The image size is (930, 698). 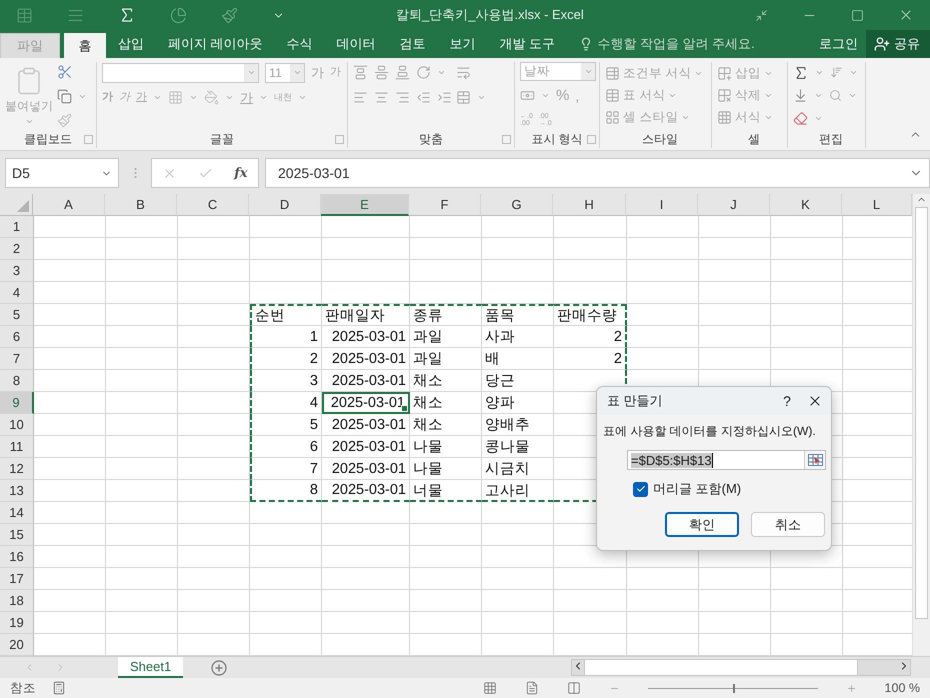 I want to click on ribbon-tab: 수식, so click(x=299, y=44).